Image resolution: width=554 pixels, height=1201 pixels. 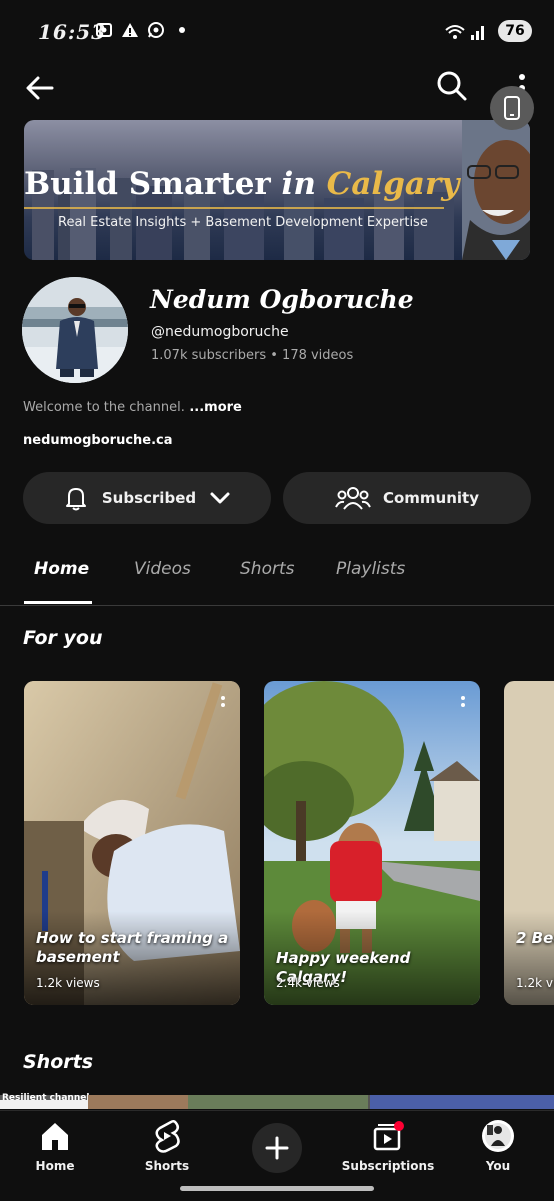 What do you see at coordinates (104, 30) in the screenshot?
I see `screenshot-icon` at bounding box center [104, 30].